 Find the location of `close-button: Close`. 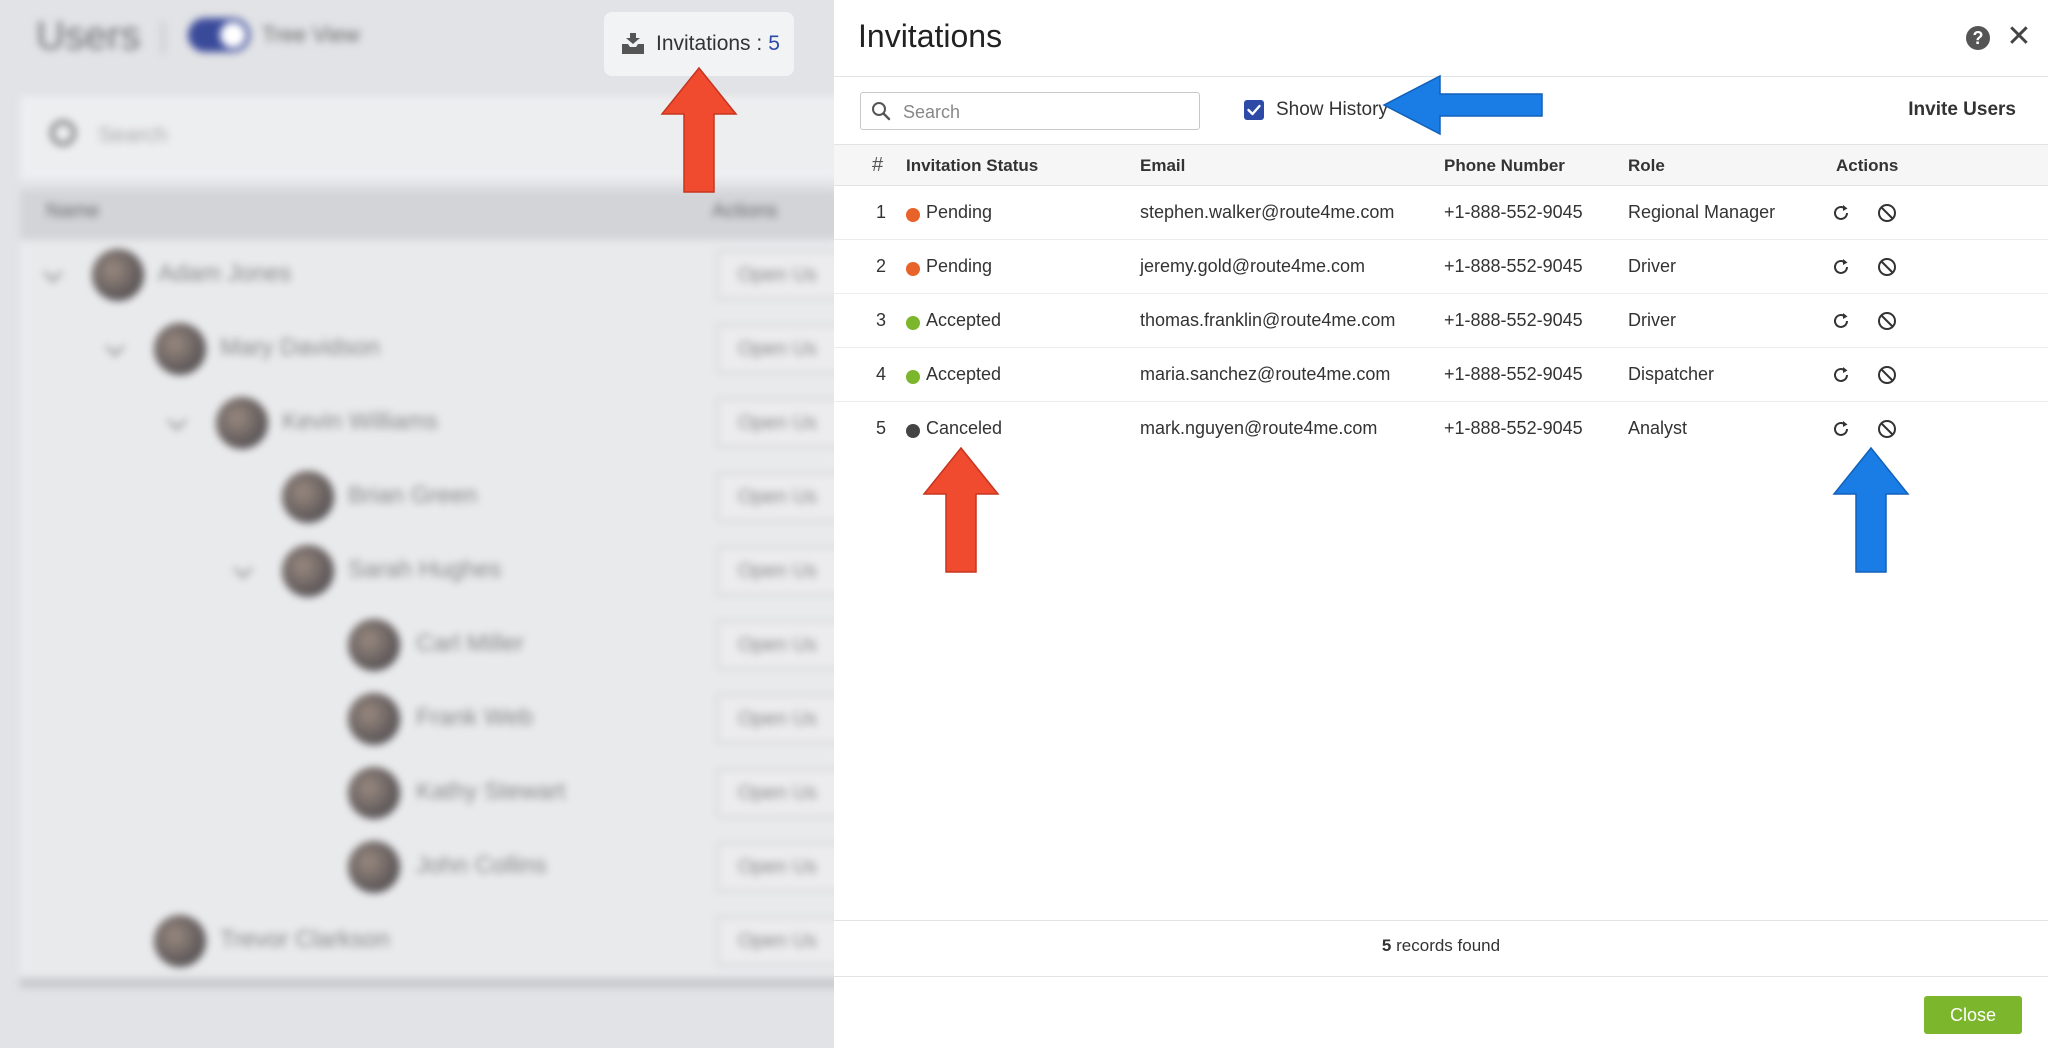

close-button: Close is located at coordinates (1973, 1015).